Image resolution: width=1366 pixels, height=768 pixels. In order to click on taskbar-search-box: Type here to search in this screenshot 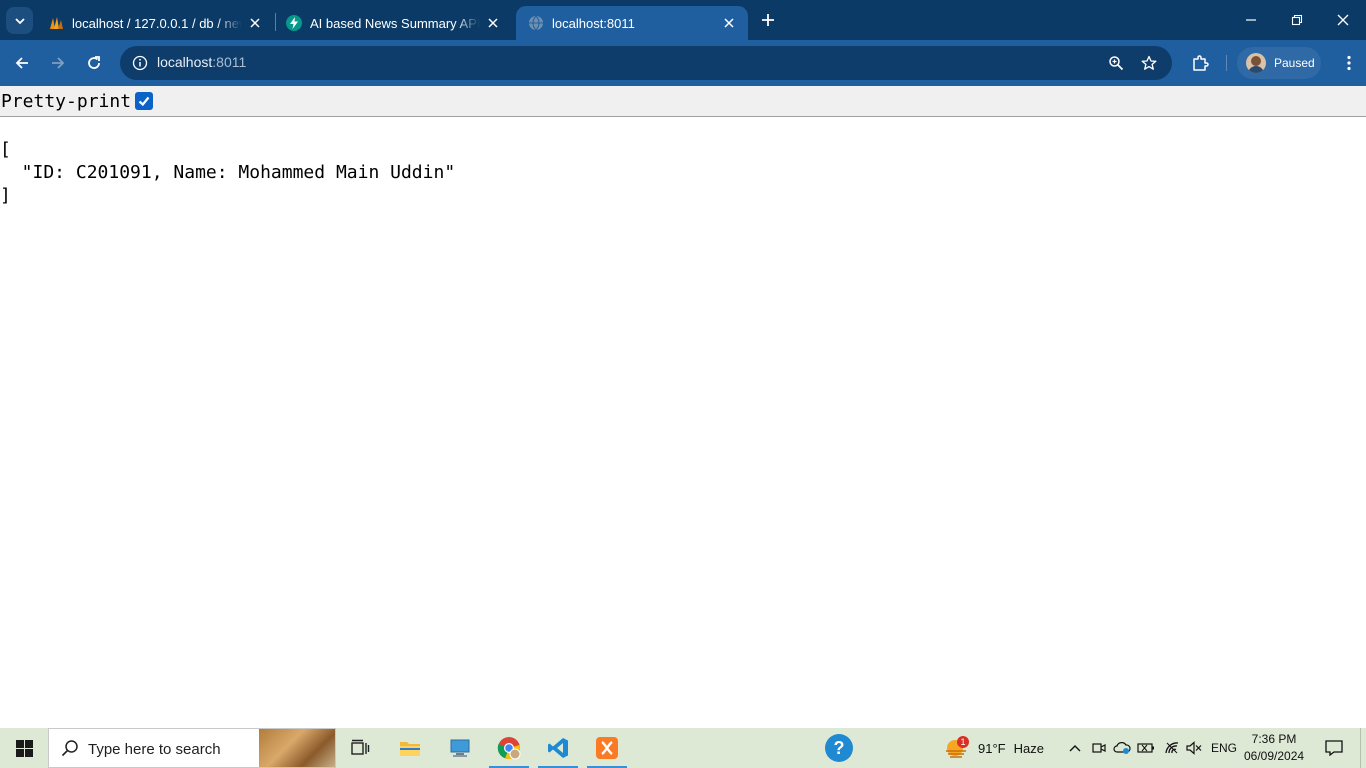, I will do `click(192, 748)`.